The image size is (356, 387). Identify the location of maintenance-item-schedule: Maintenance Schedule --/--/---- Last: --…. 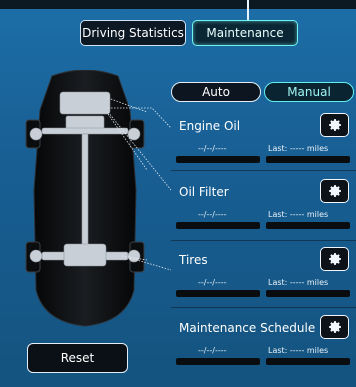
(263, 342).